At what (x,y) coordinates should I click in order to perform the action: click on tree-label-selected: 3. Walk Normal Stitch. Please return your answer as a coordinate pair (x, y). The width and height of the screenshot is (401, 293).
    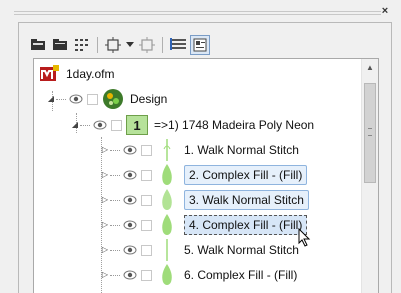
    Looking at the image, I should click on (246, 200).